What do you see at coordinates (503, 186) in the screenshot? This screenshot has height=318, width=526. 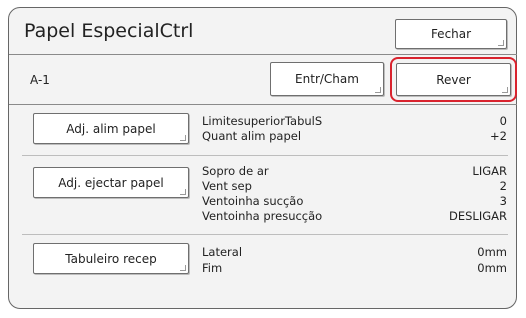 I see `row-value: 2` at bounding box center [503, 186].